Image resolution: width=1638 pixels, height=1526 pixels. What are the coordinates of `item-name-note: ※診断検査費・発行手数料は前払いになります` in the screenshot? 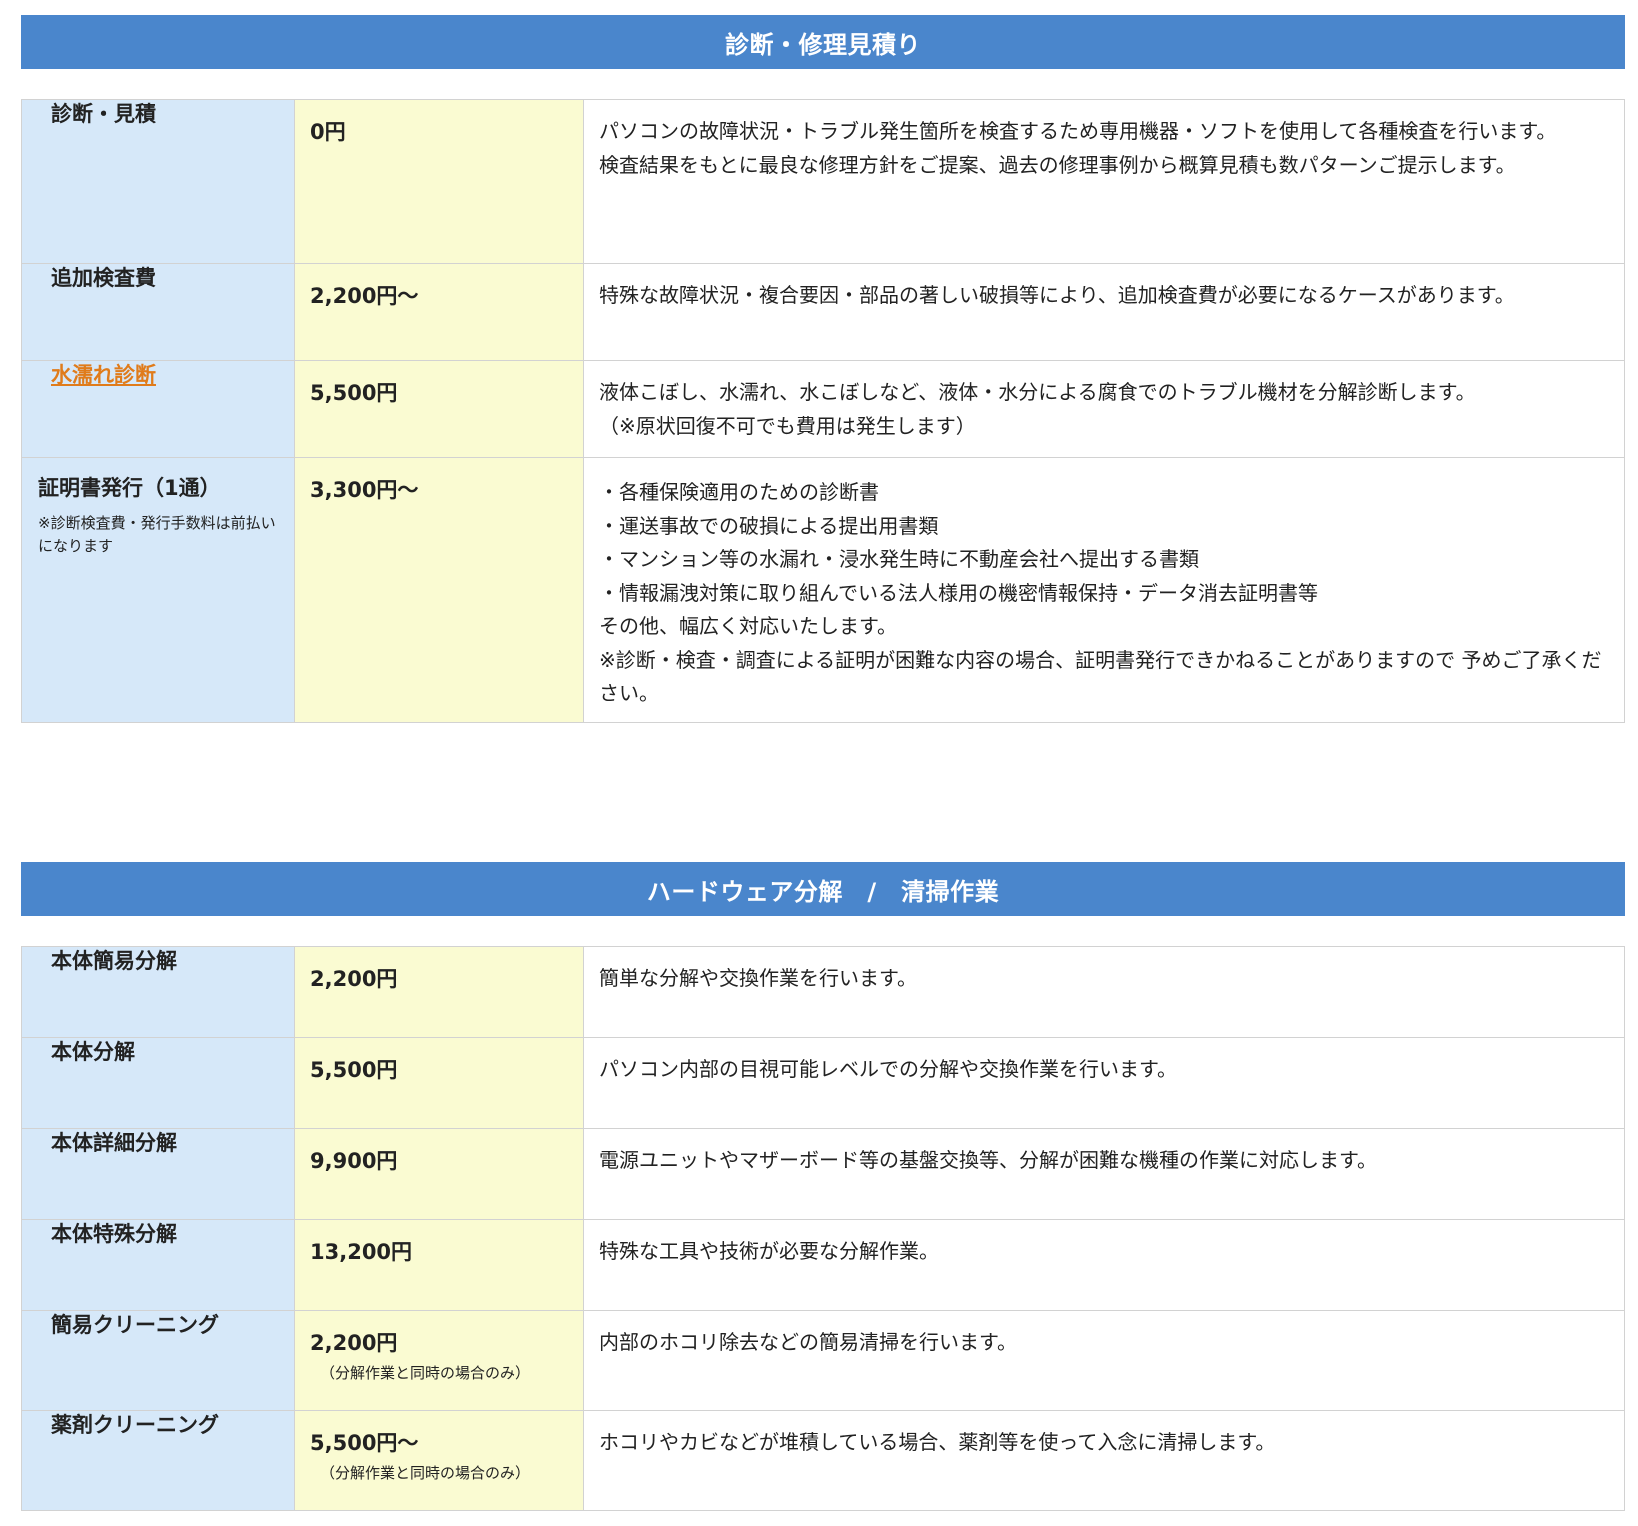 It's located at (157, 534).